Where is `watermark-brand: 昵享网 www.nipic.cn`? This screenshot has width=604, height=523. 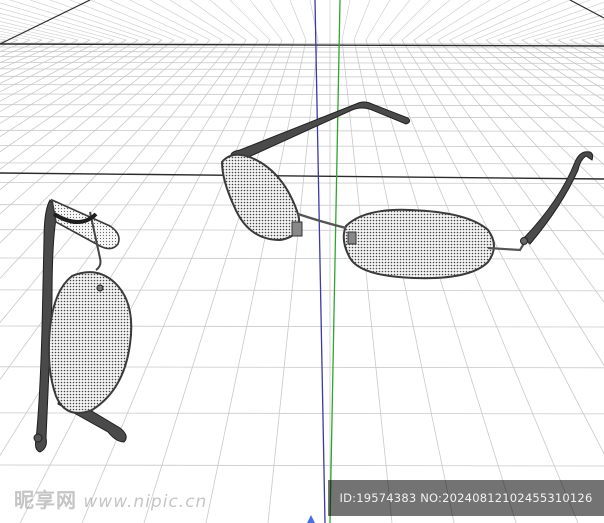
watermark-brand: 昵享网 www.nipic.cn is located at coordinates (110, 498).